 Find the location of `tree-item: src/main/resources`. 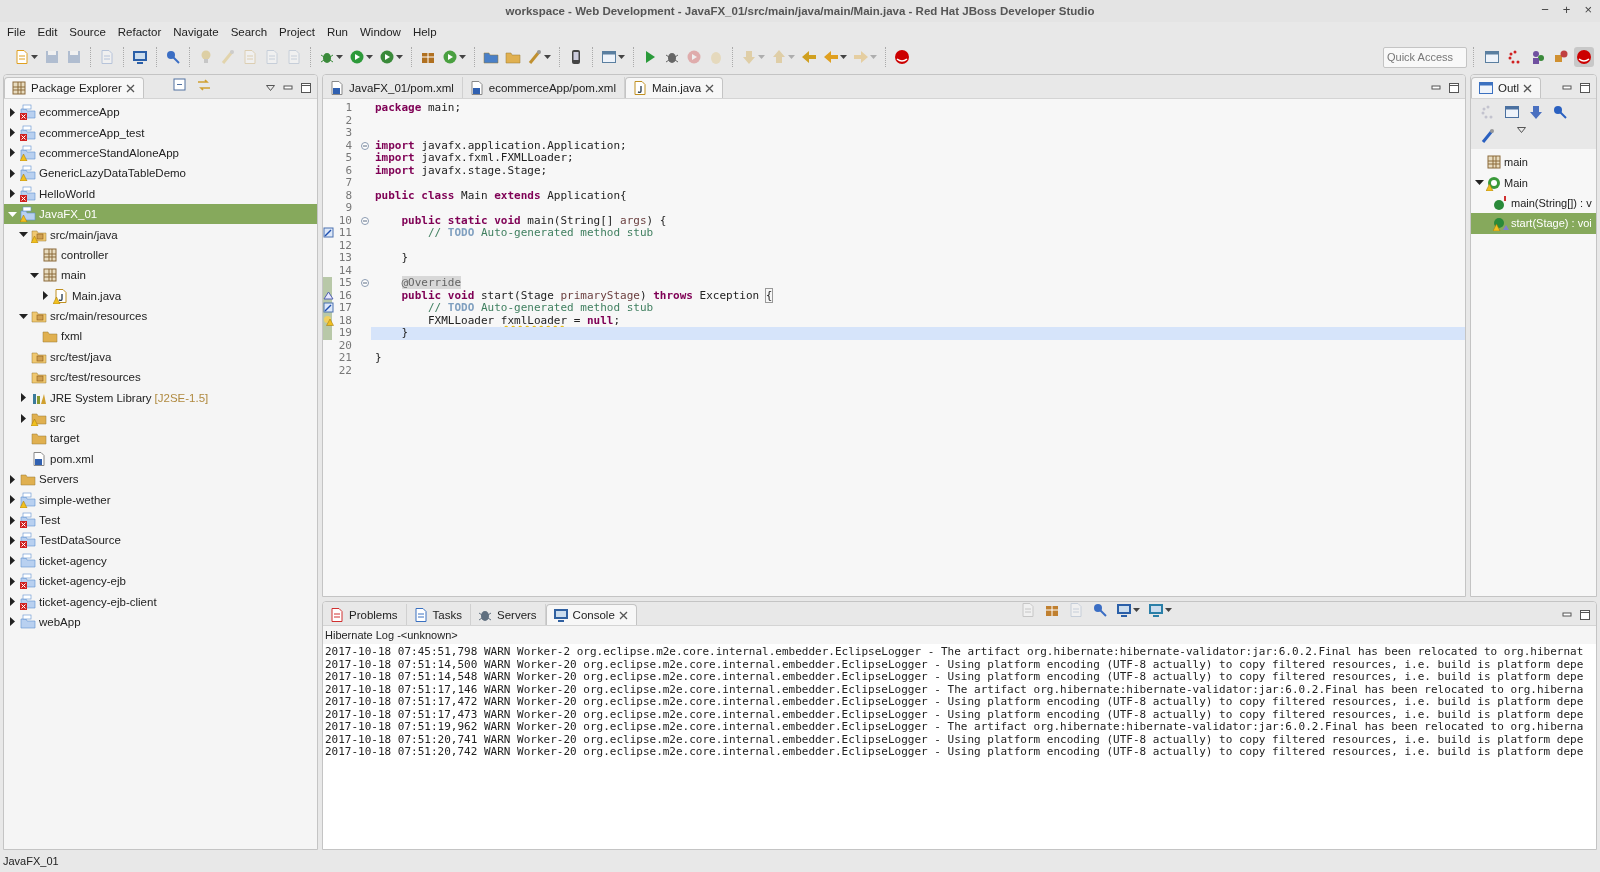

tree-item: src/main/resources is located at coordinates (160, 316).